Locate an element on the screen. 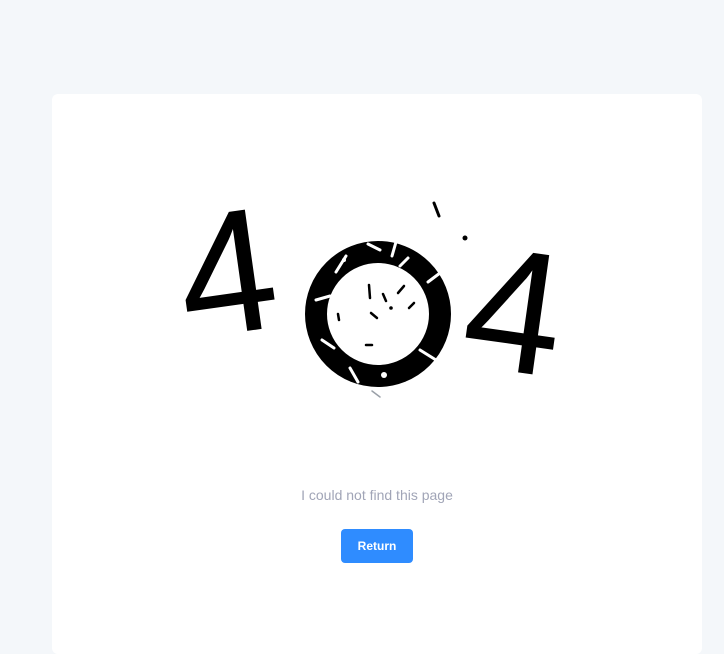  digit-four-left-text: 4 is located at coordinates (227, 273).